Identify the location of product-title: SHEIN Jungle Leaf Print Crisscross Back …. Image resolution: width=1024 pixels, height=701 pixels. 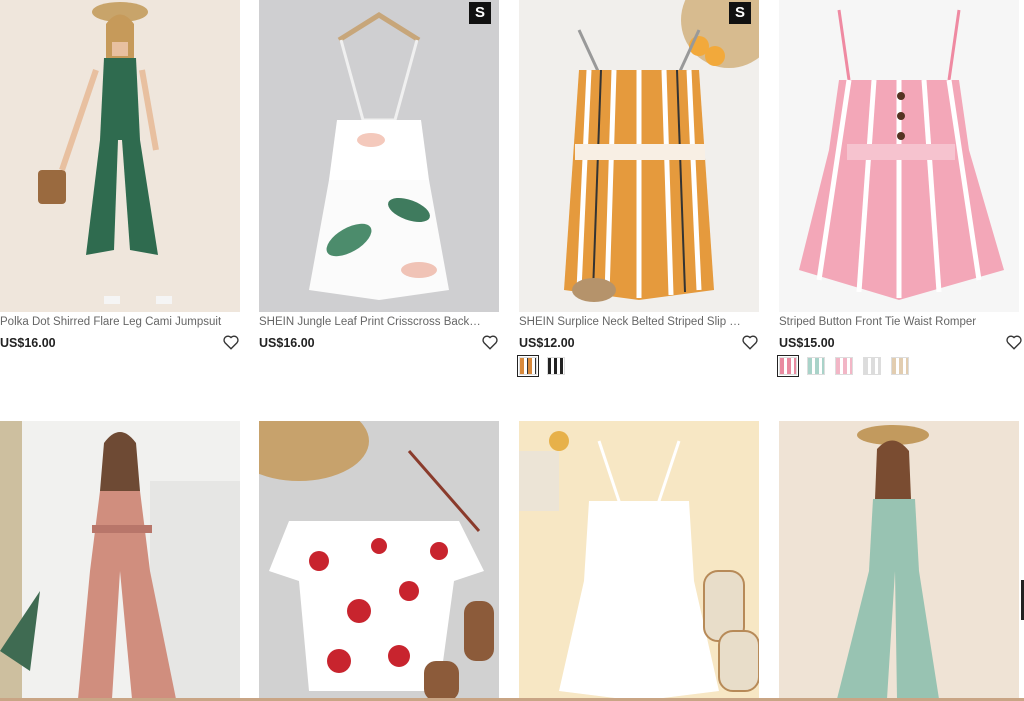
(370, 322).